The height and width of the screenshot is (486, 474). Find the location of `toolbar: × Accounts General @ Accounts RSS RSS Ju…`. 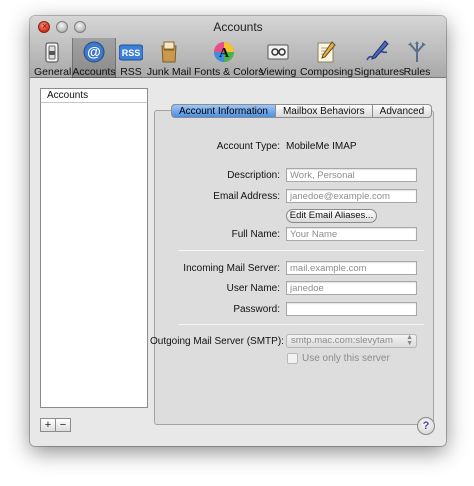

toolbar: × Accounts General @ Accounts RSS RSS Ju… is located at coordinates (238, 47).